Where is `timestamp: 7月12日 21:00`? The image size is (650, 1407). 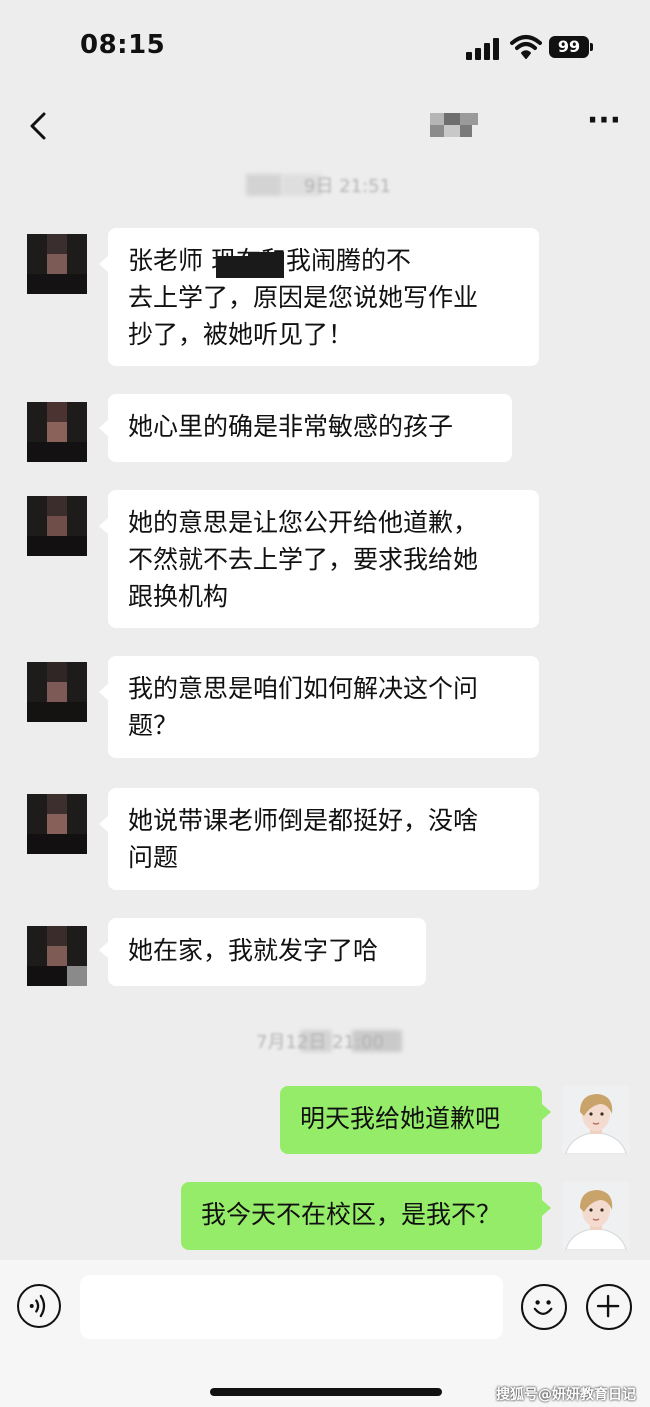
timestamp: 7月12日 21:00 is located at coordinates (331, 1041).